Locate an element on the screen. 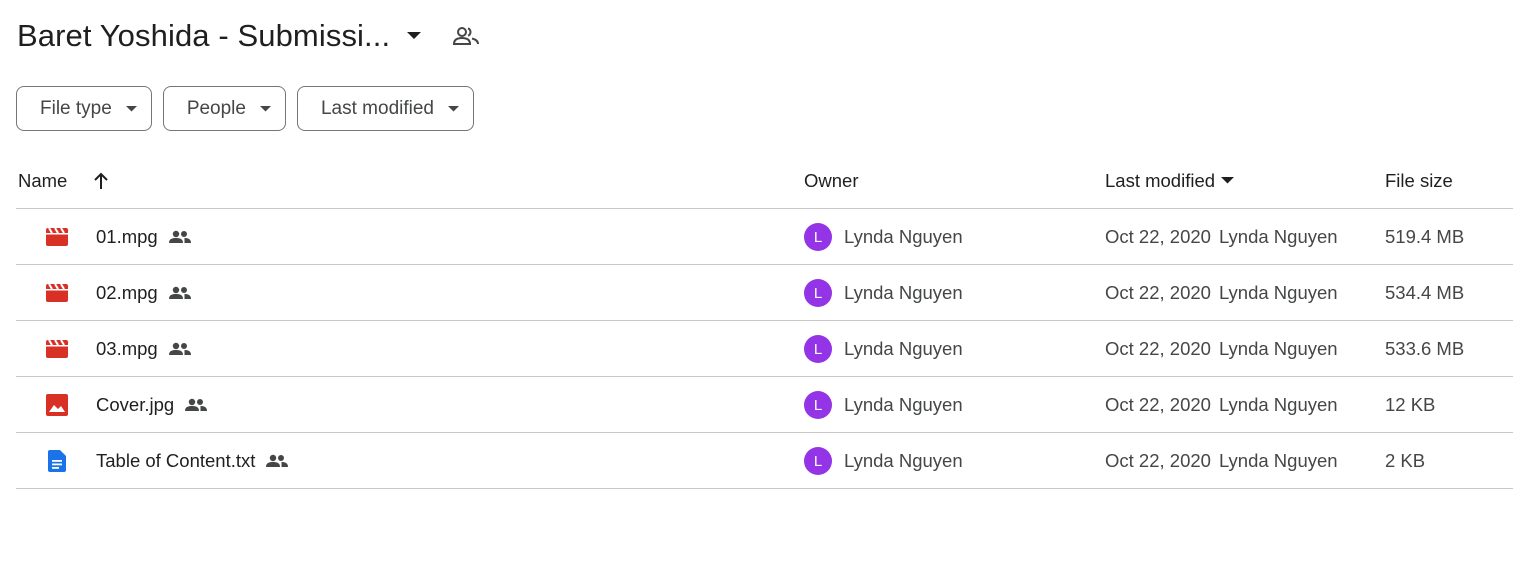 The image size is (1513, 583). file-type-filter: File type is located at coordinates (84, 108).